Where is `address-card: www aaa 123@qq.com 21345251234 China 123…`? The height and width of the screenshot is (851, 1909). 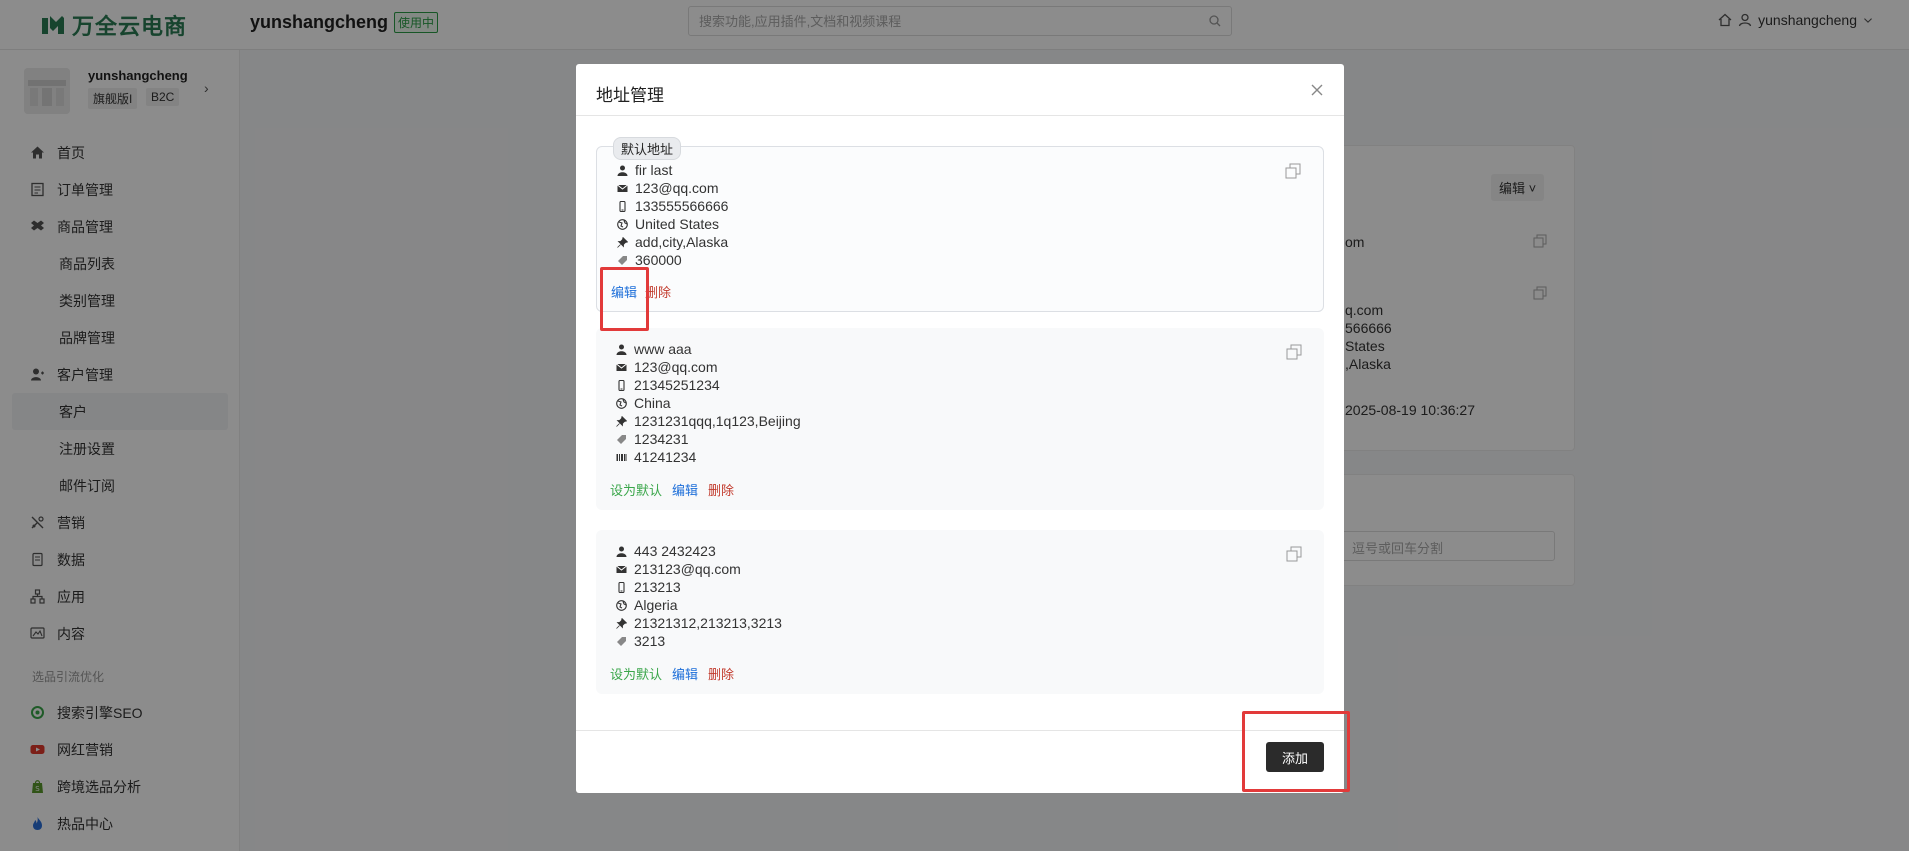
address-card: www aaa 123@qq.com 21345251234 China 123… is located at coordinates (960, 419).